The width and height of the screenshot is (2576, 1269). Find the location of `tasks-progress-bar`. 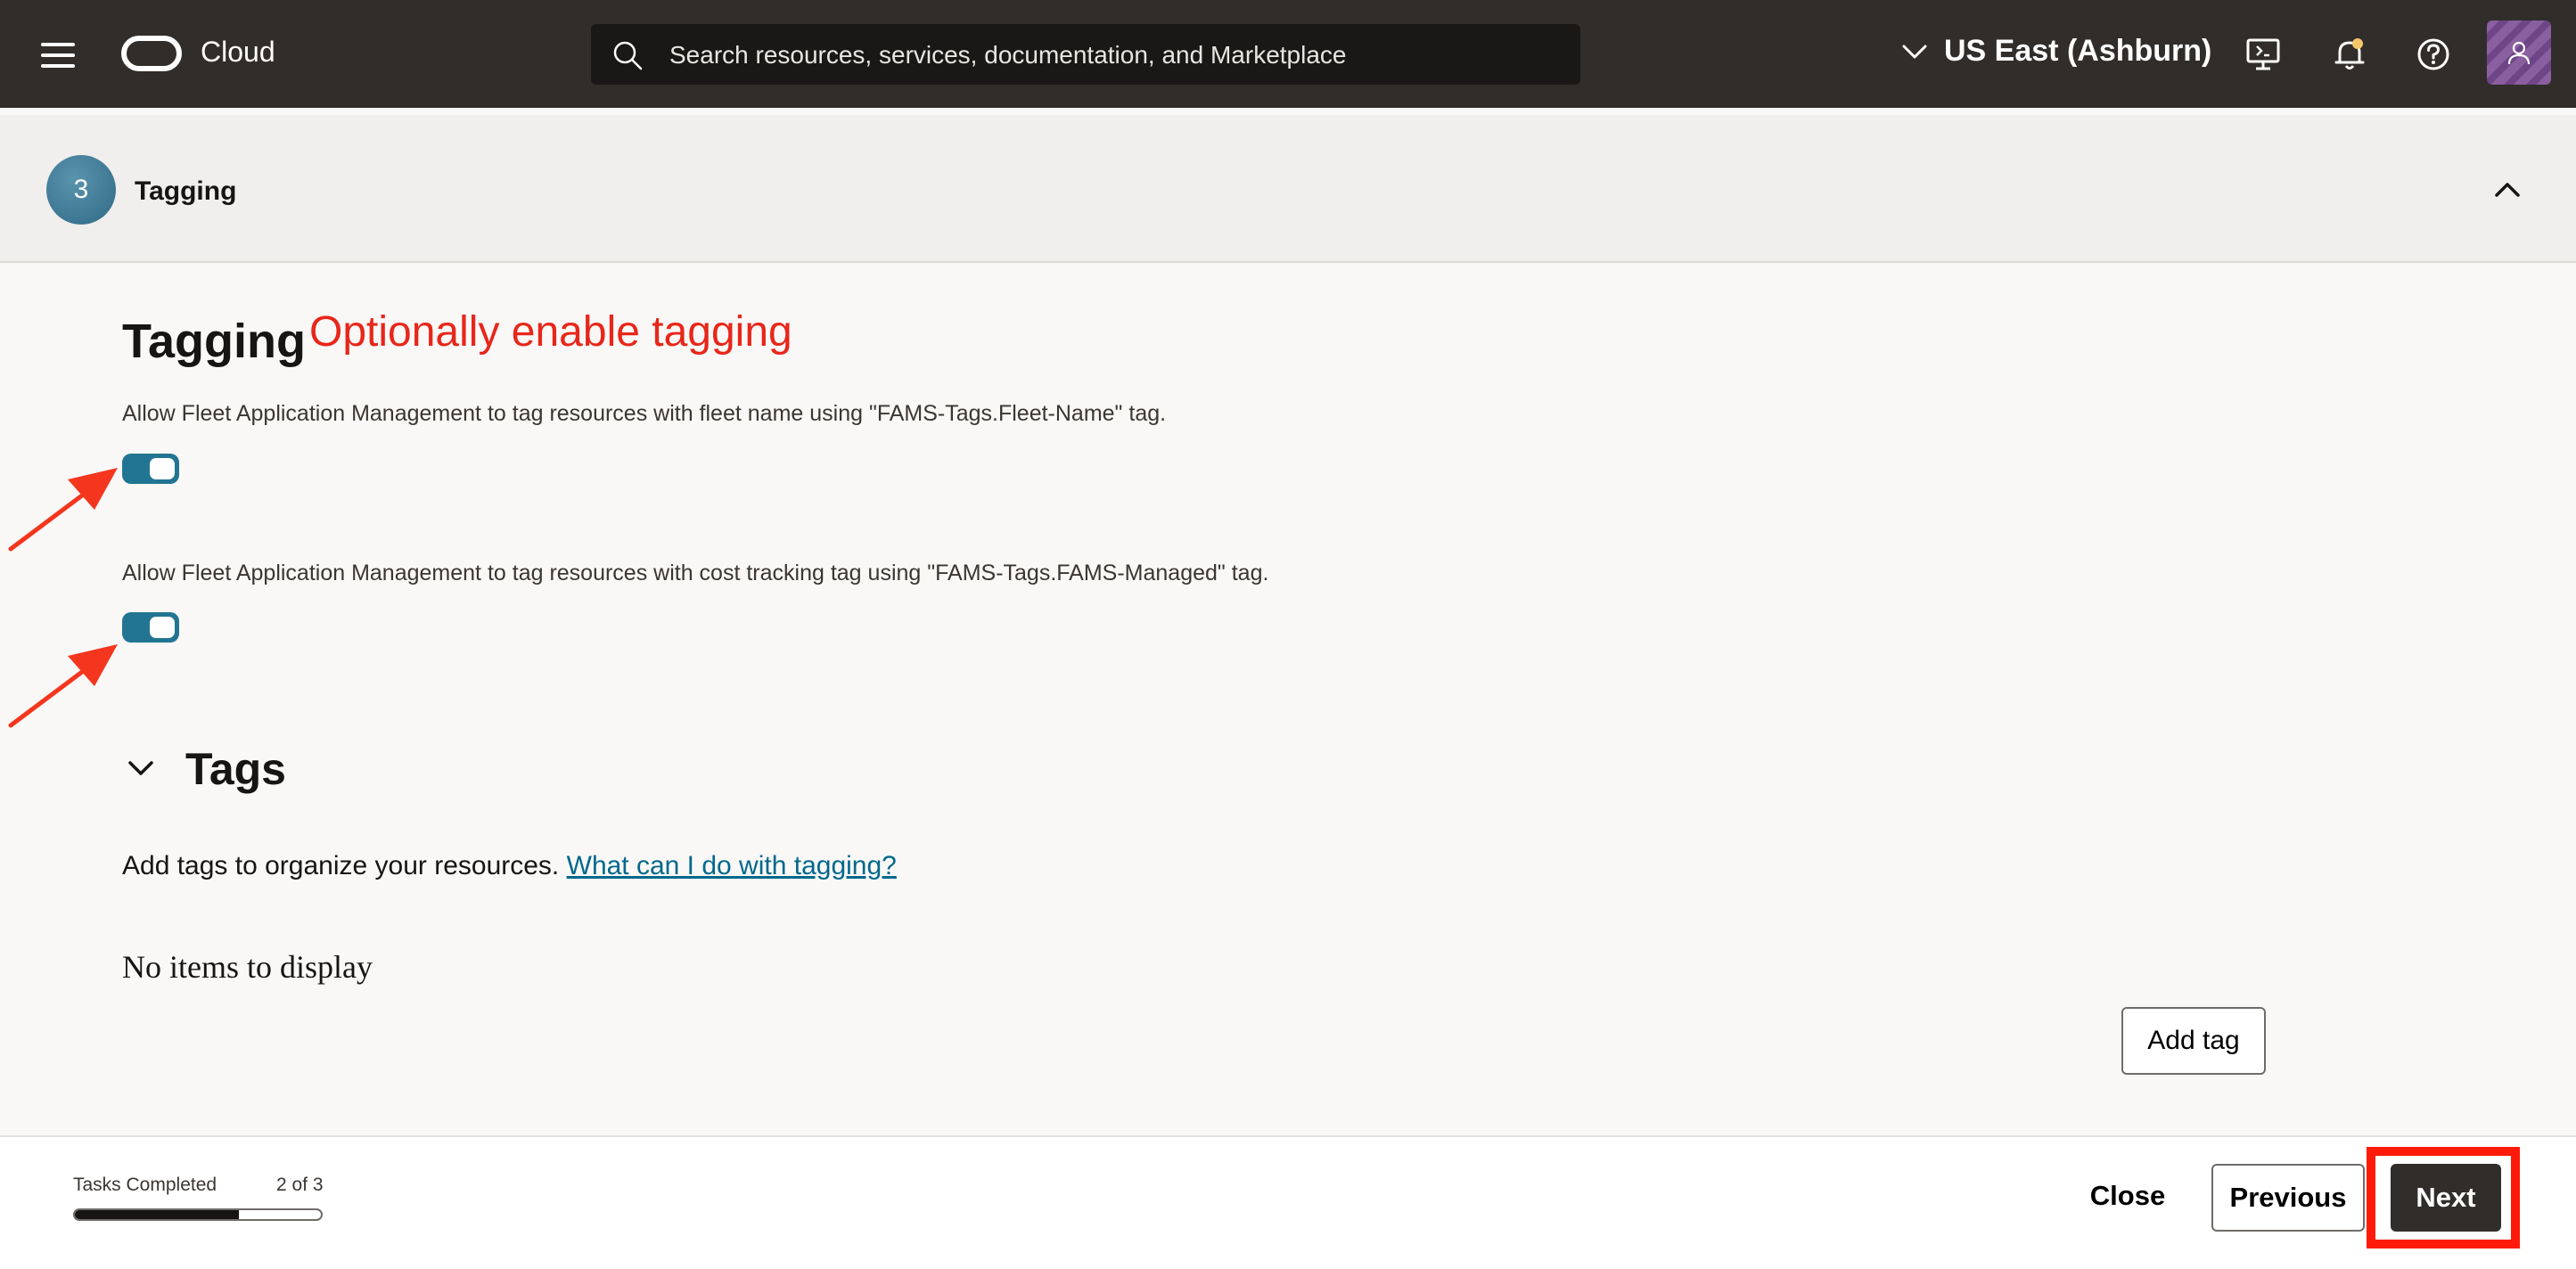

tasks-progress-bar is located at coordinates (198, 1214).